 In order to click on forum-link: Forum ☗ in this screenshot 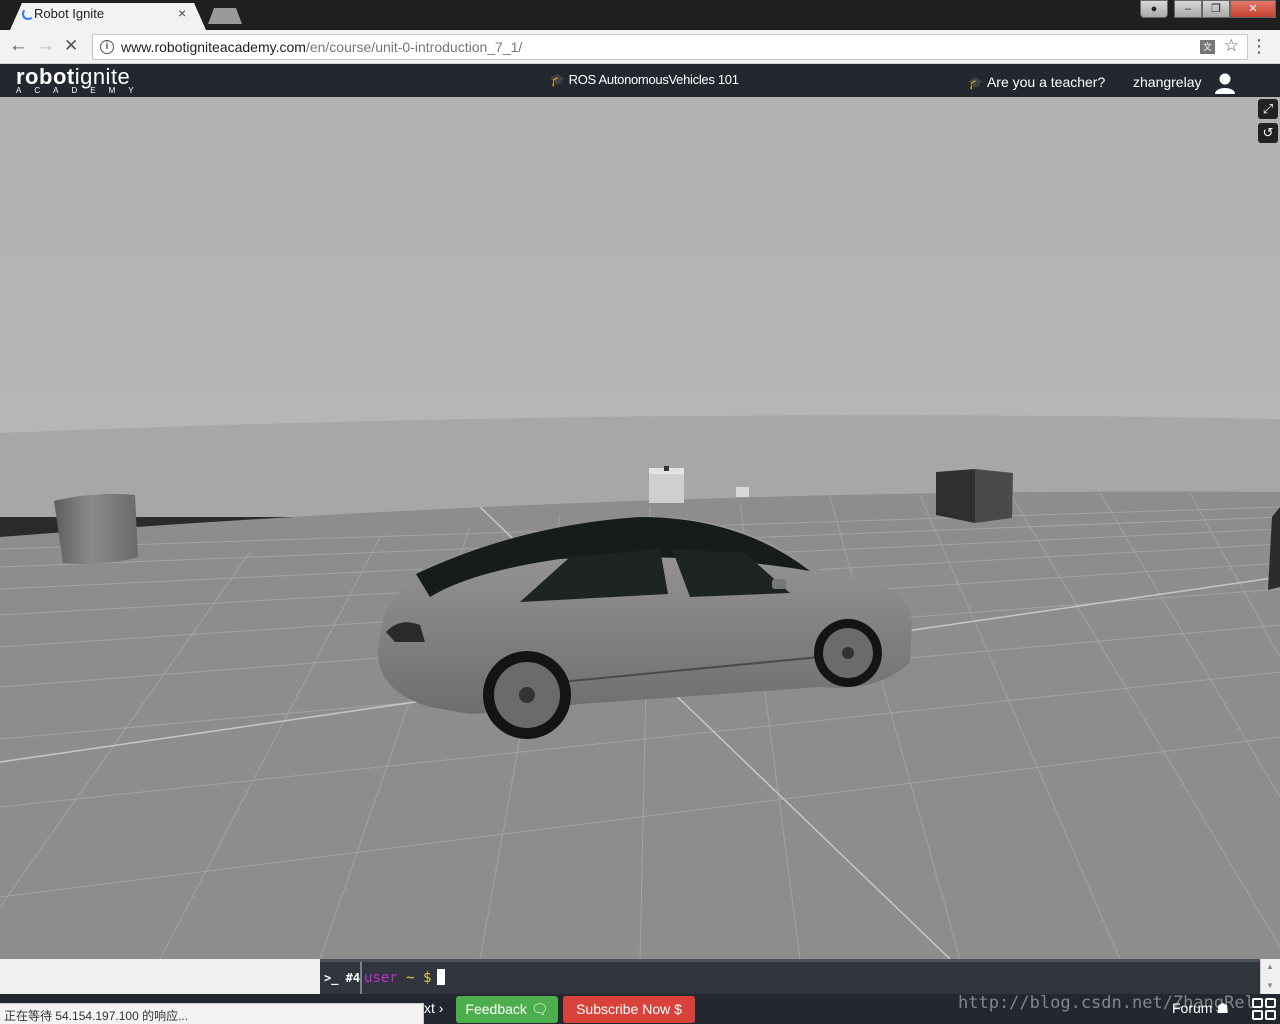, I will do `click(1200, 1008)`.